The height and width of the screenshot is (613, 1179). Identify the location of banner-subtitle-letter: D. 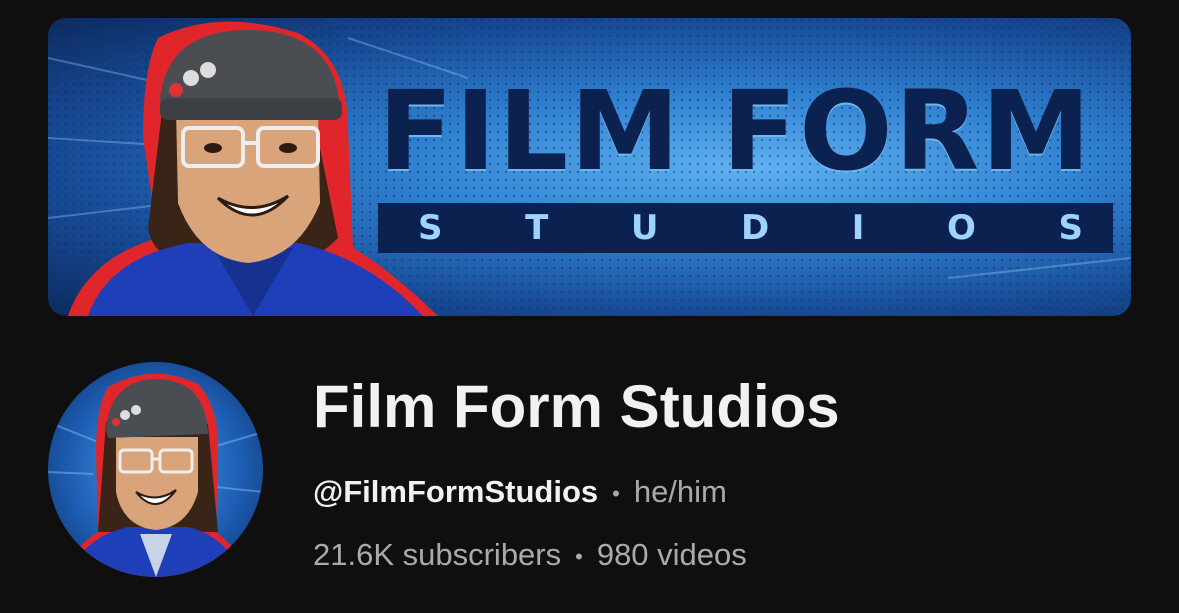
(755, 228).